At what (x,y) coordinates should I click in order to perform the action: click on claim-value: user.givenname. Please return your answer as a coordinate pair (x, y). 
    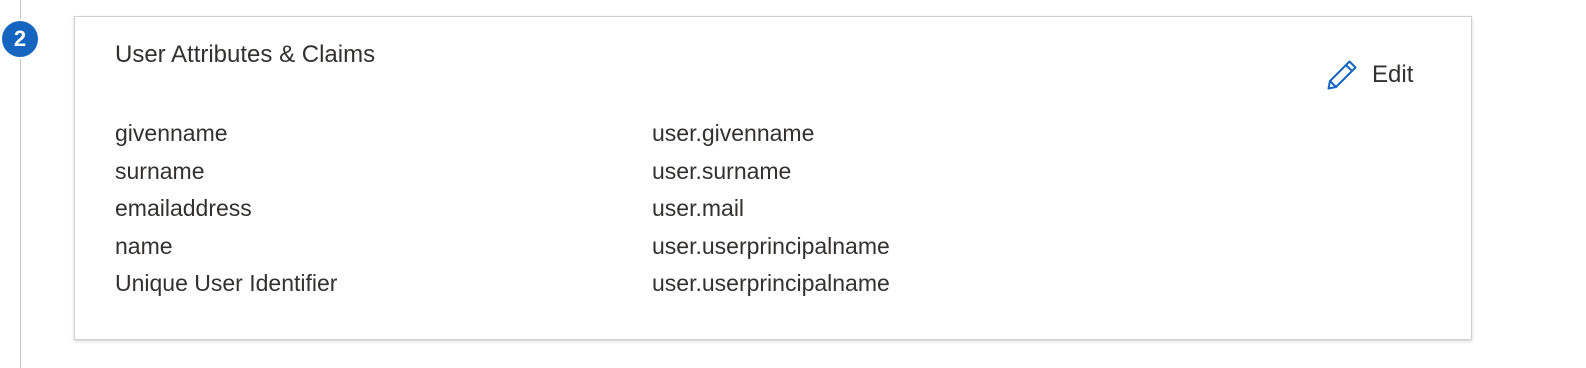
    Looking at the image, I should click on (733, 133).